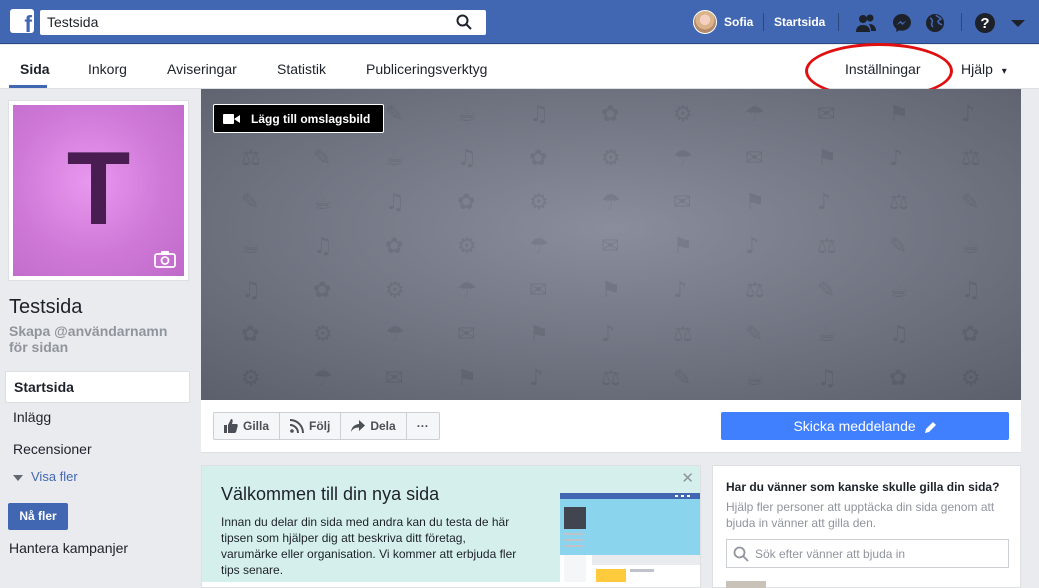 This screenshot has width=1039, height=588. I want to click on more-options-button: ···, so click(423, 426).